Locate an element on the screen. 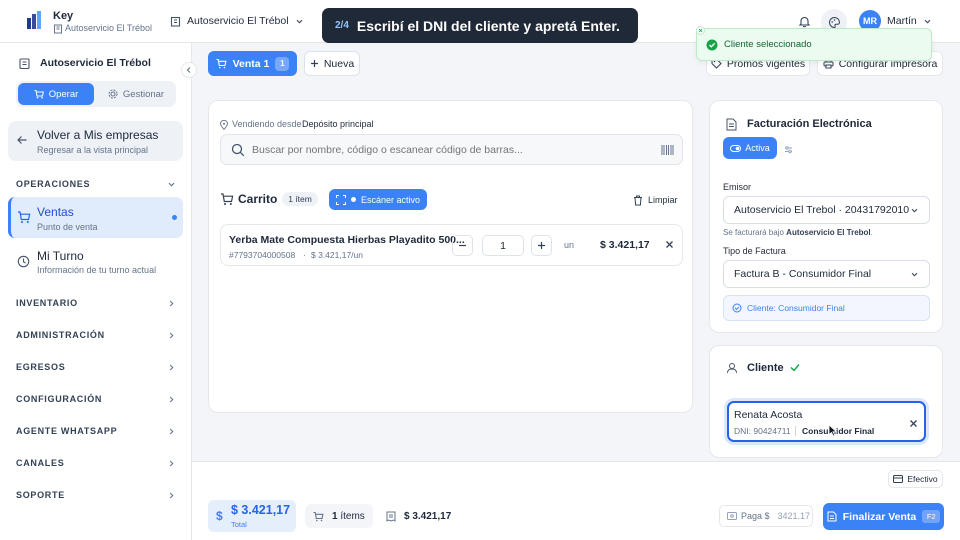 The image size is (960, 540). building-icon is located at coordinates (175, 21).